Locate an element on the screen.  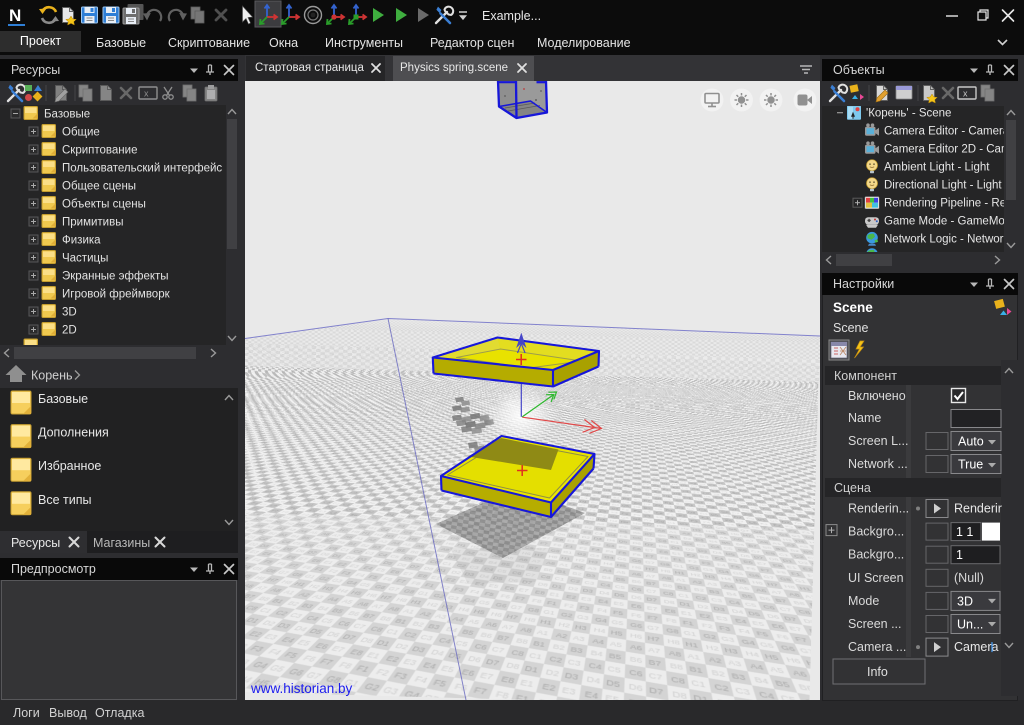
svg-text: Примитивы is located at coordinates (92, 223).